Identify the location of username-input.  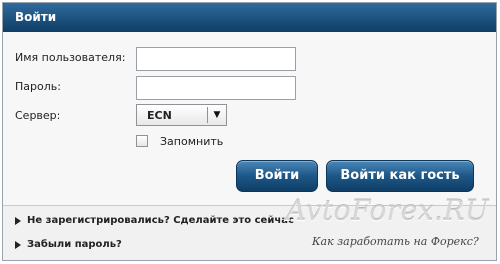
(216, 59).